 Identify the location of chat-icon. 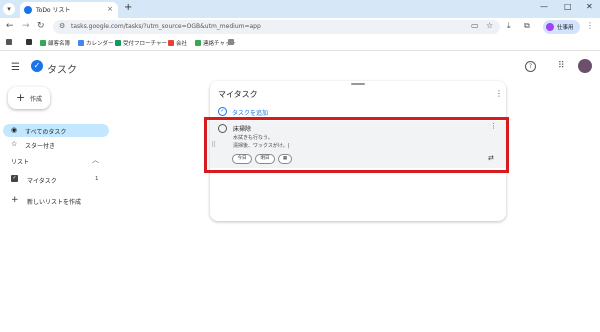
(198, 43).